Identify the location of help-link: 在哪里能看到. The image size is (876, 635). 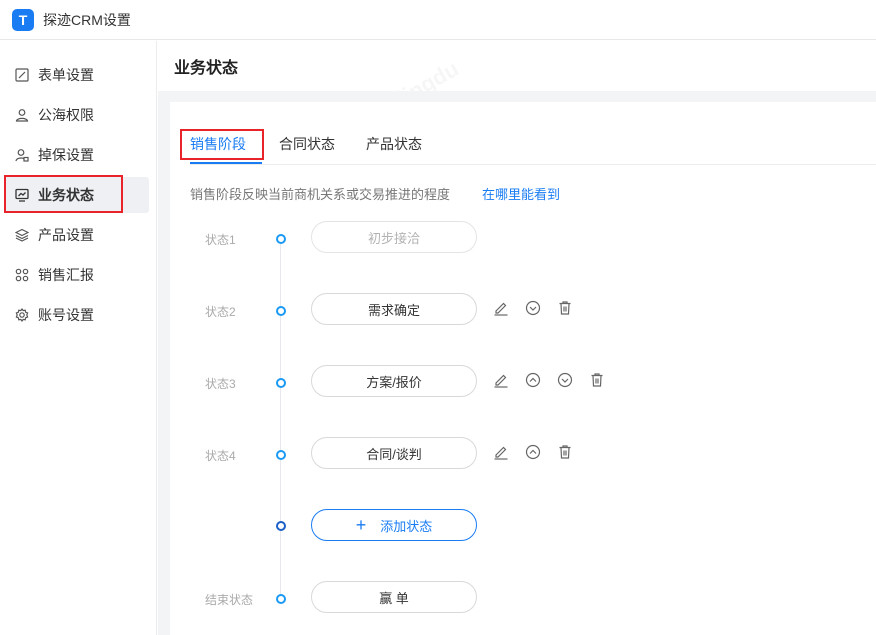
(521, 193).